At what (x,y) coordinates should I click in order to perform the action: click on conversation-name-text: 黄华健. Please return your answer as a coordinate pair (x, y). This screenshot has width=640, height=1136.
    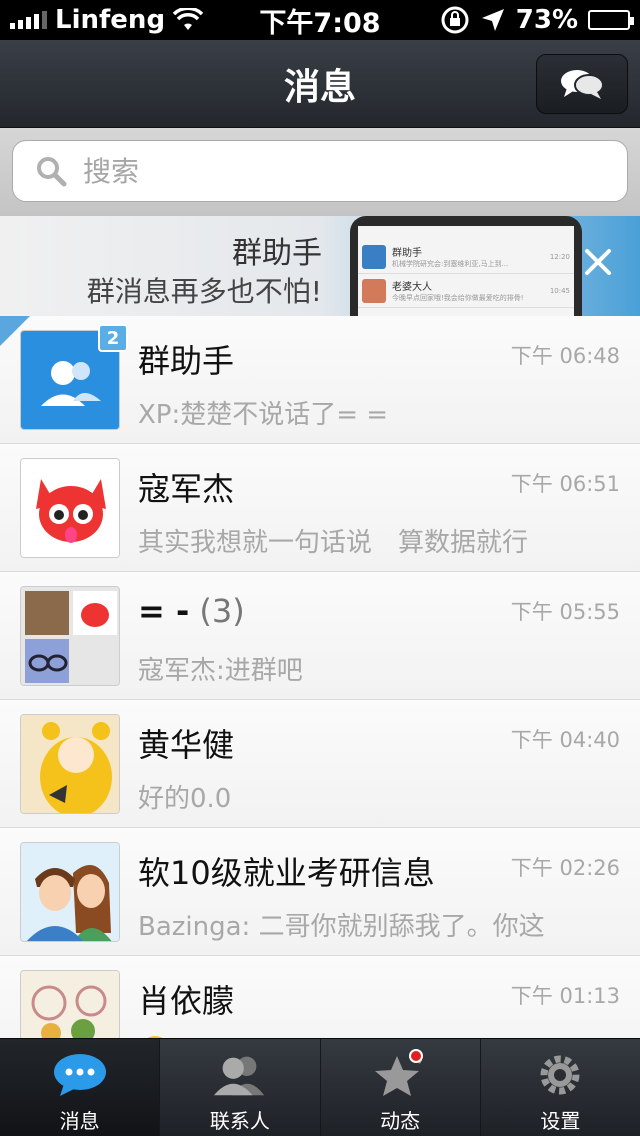
    Looking at the image, I should click on (186, 745).